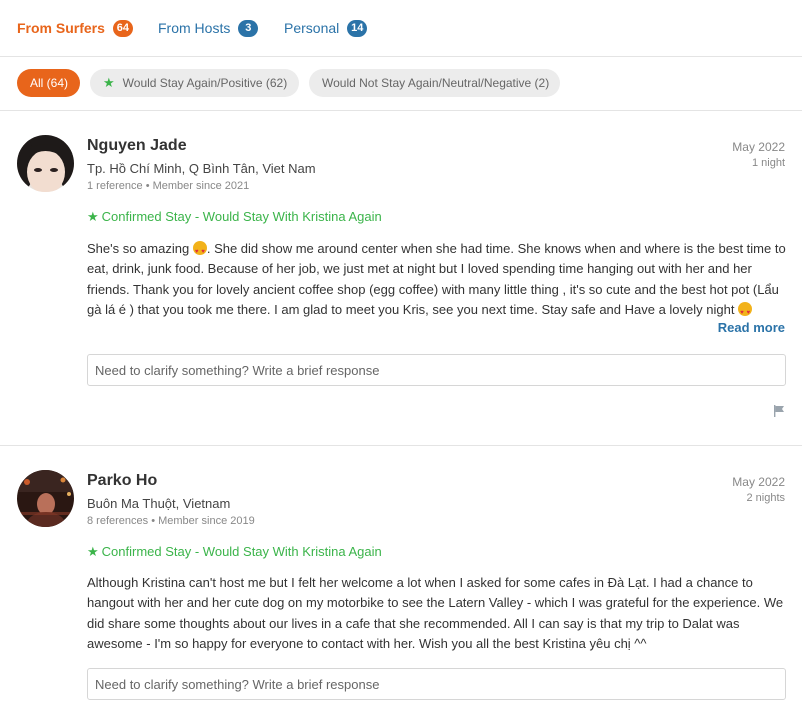 The height and width of the screenshot is (722, 802). What do you see at coordinates (401, 28) in the screenshot?
I see `reference-tabs: From Surfers 64 From Hosts 3 Personal 14` at bounding box center [401, 28].